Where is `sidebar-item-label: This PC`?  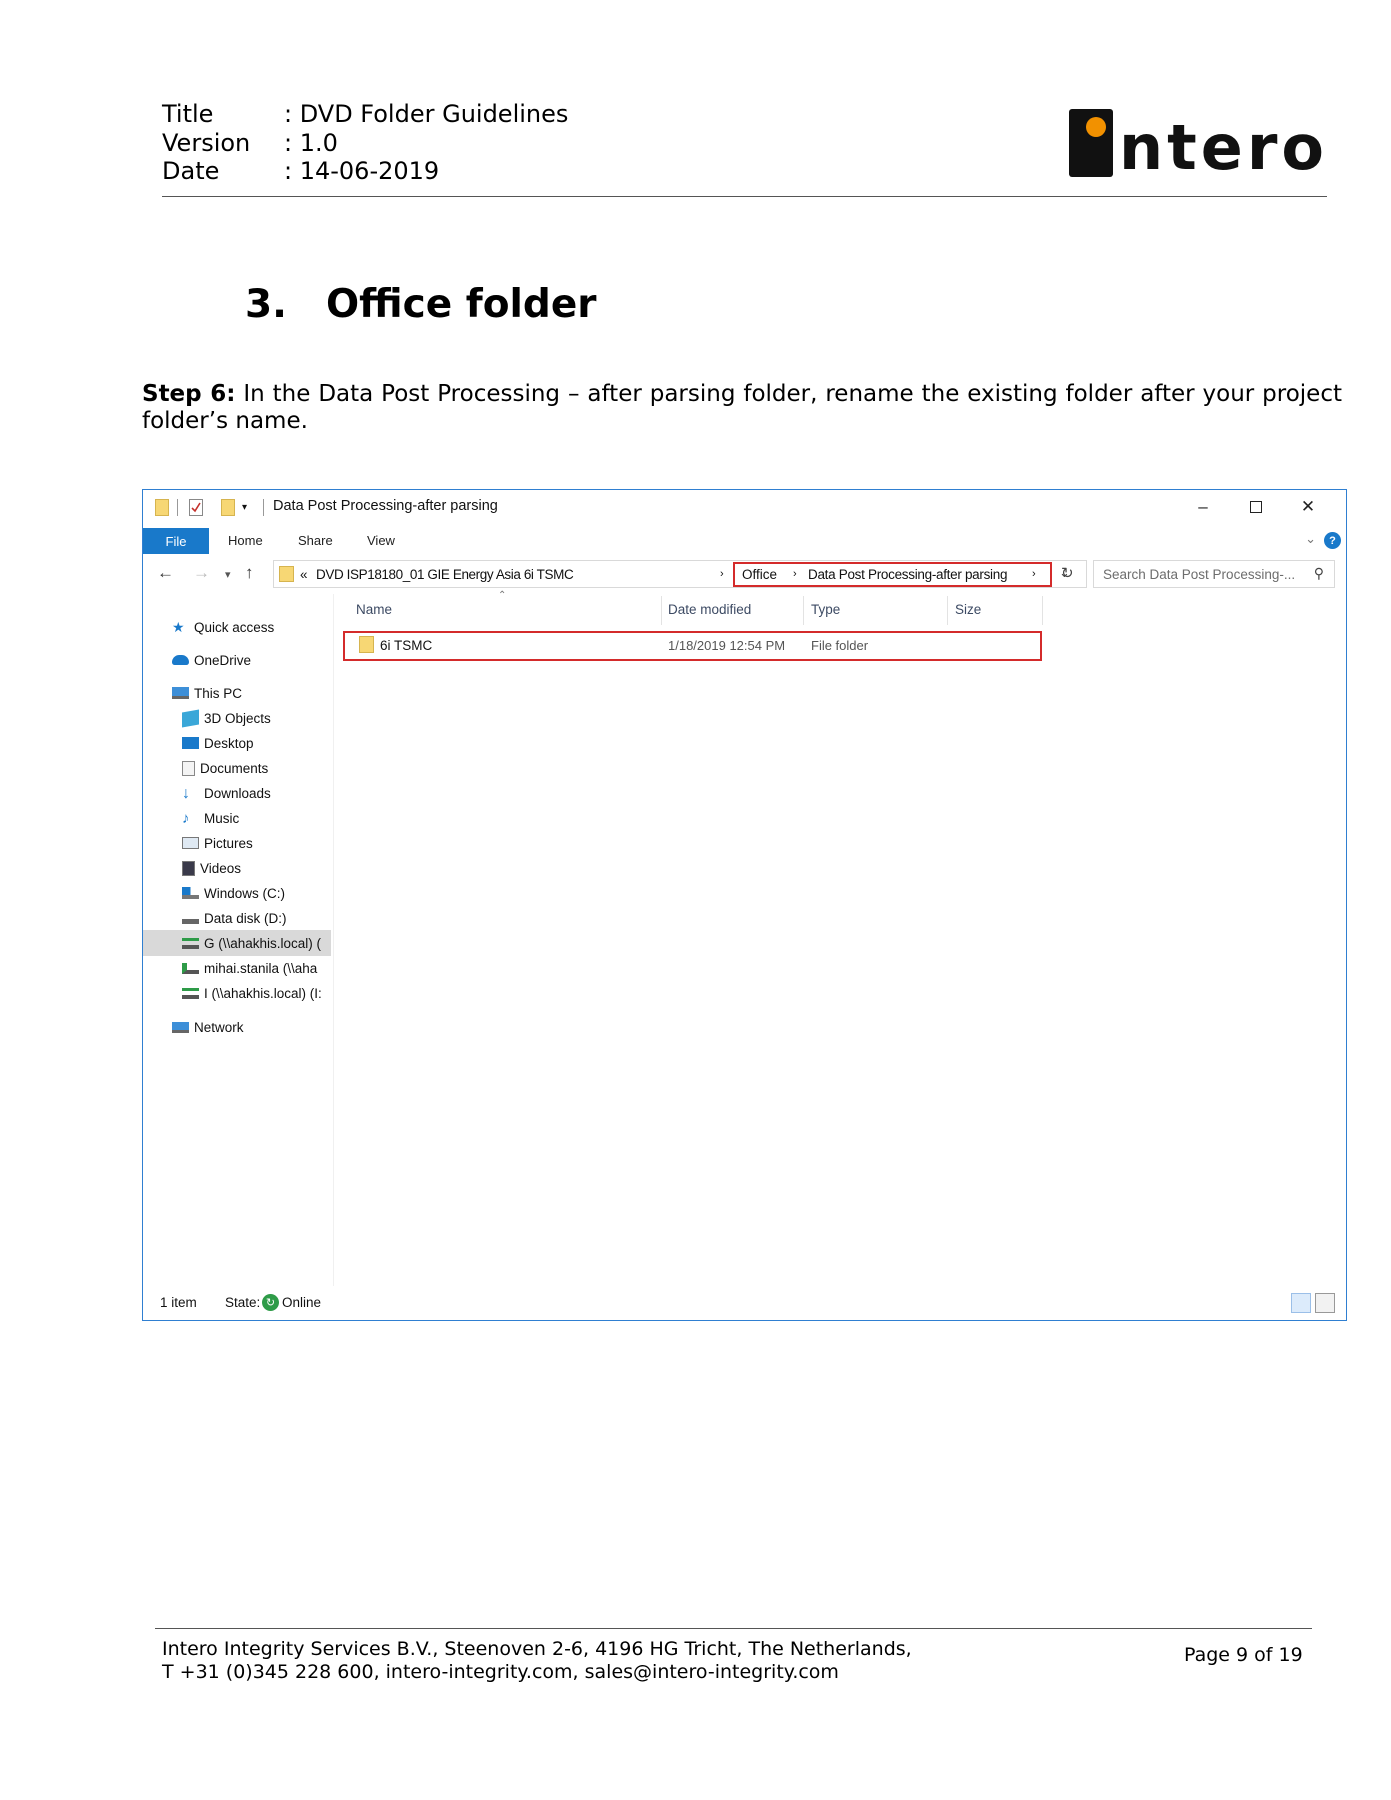
sidebar-item-label: This PC is located at coordinates (218, 693).